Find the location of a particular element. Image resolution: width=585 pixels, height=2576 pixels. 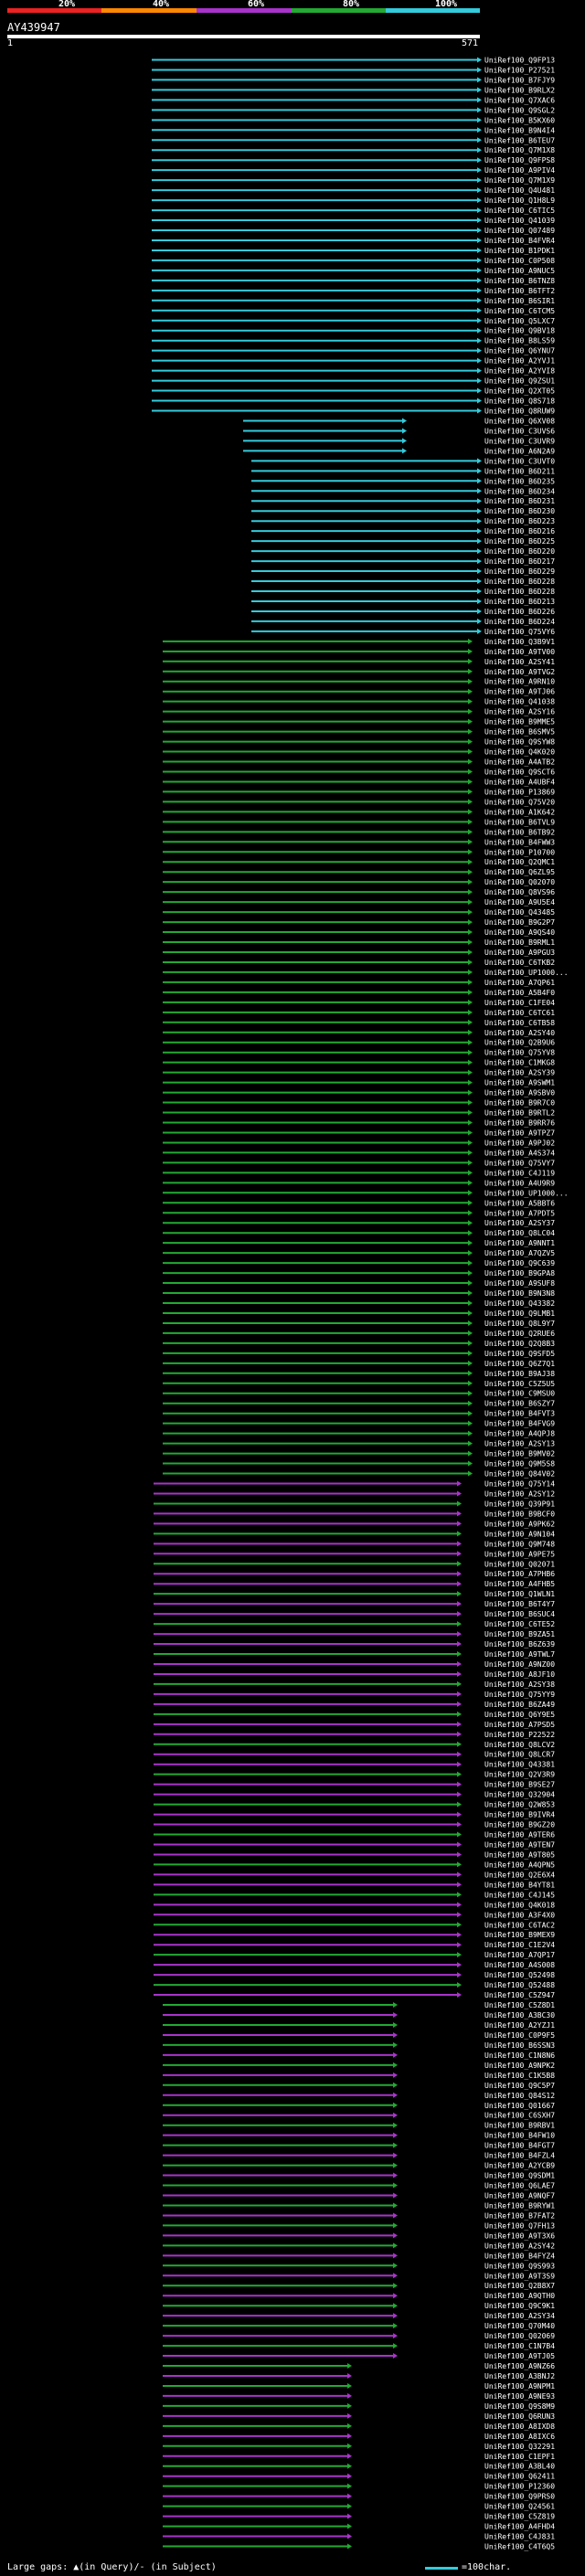

hit-label: UniRef100_C1K5B8 is located at coordinates (519, 2076).